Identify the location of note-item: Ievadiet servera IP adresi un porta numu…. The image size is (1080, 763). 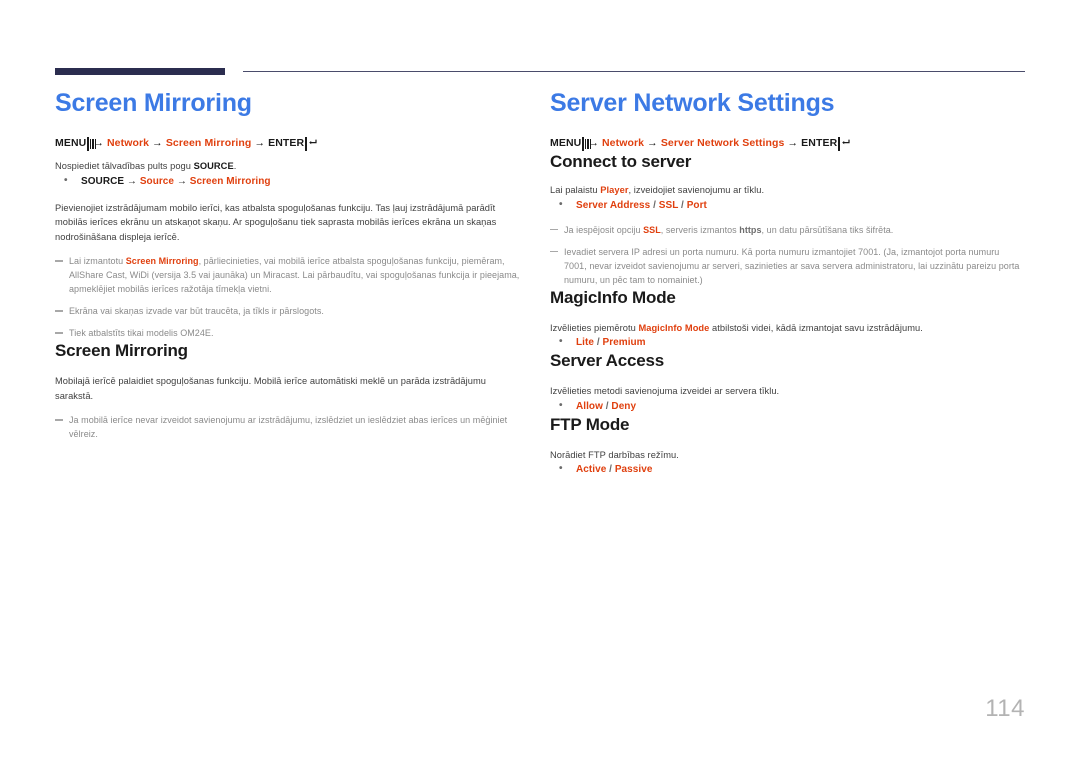
(785, 266).